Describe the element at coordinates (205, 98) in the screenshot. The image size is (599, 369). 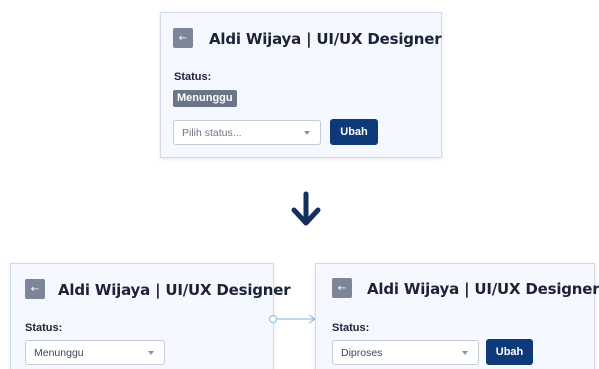
I see `status-badge: Menunggu` at that location.